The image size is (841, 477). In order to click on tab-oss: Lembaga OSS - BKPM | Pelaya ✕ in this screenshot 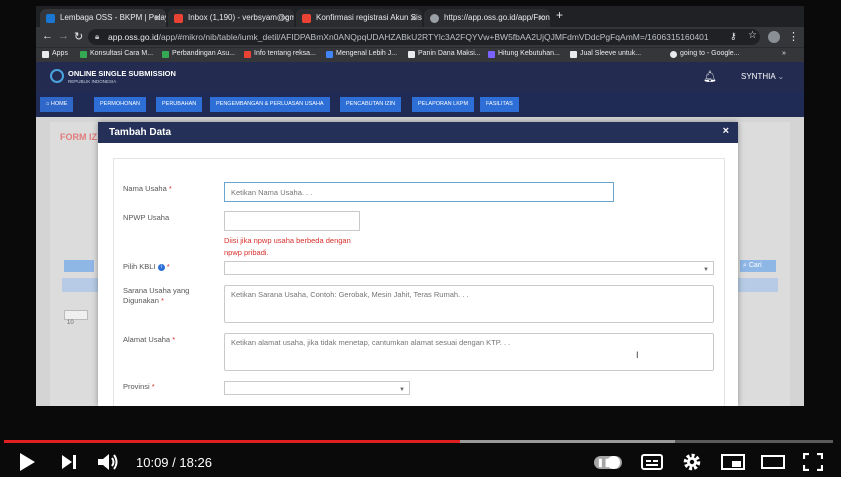, I will do `click(103, 18)`.